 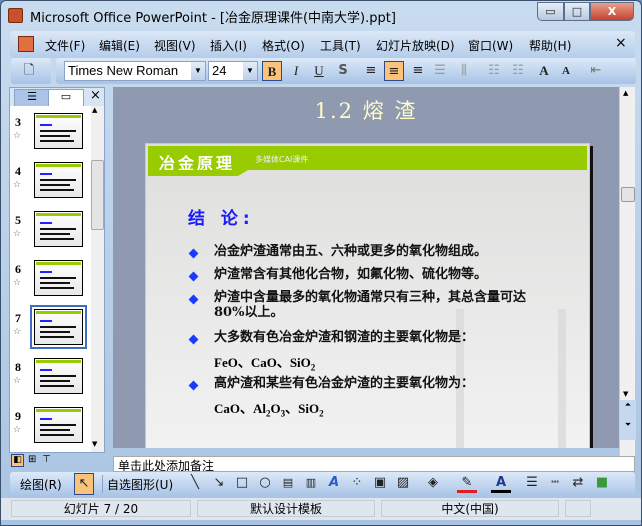 What do you see at coordinates (17, 460) in the screenshot?
I see `normal-view-icon: ◧` at bounding box center [17, 460].